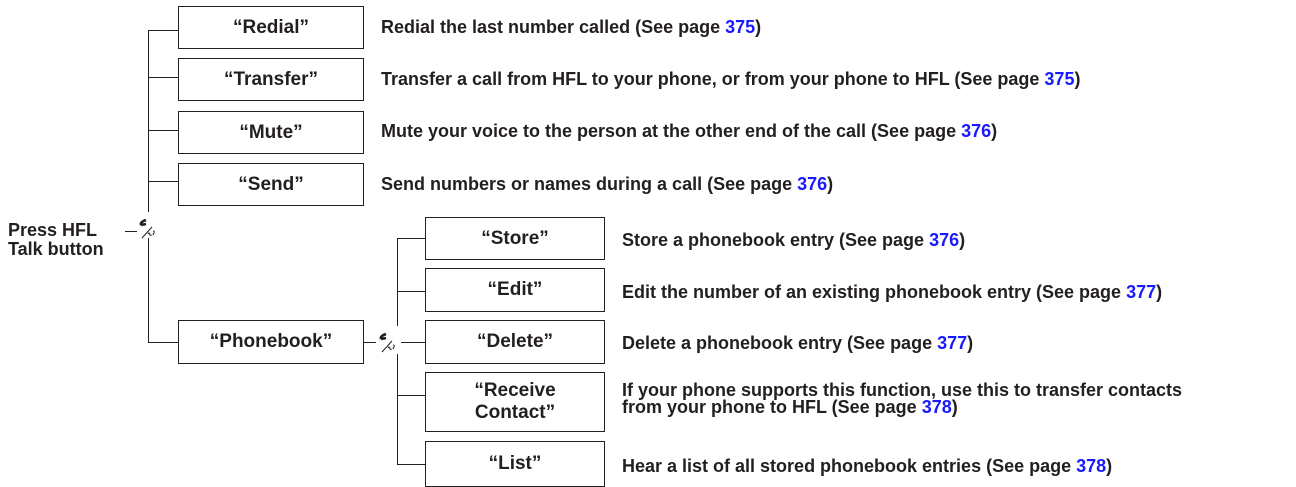 This screenshot has width=1296, height=487. I want to click on command-list: “List”, so click(515, 464).